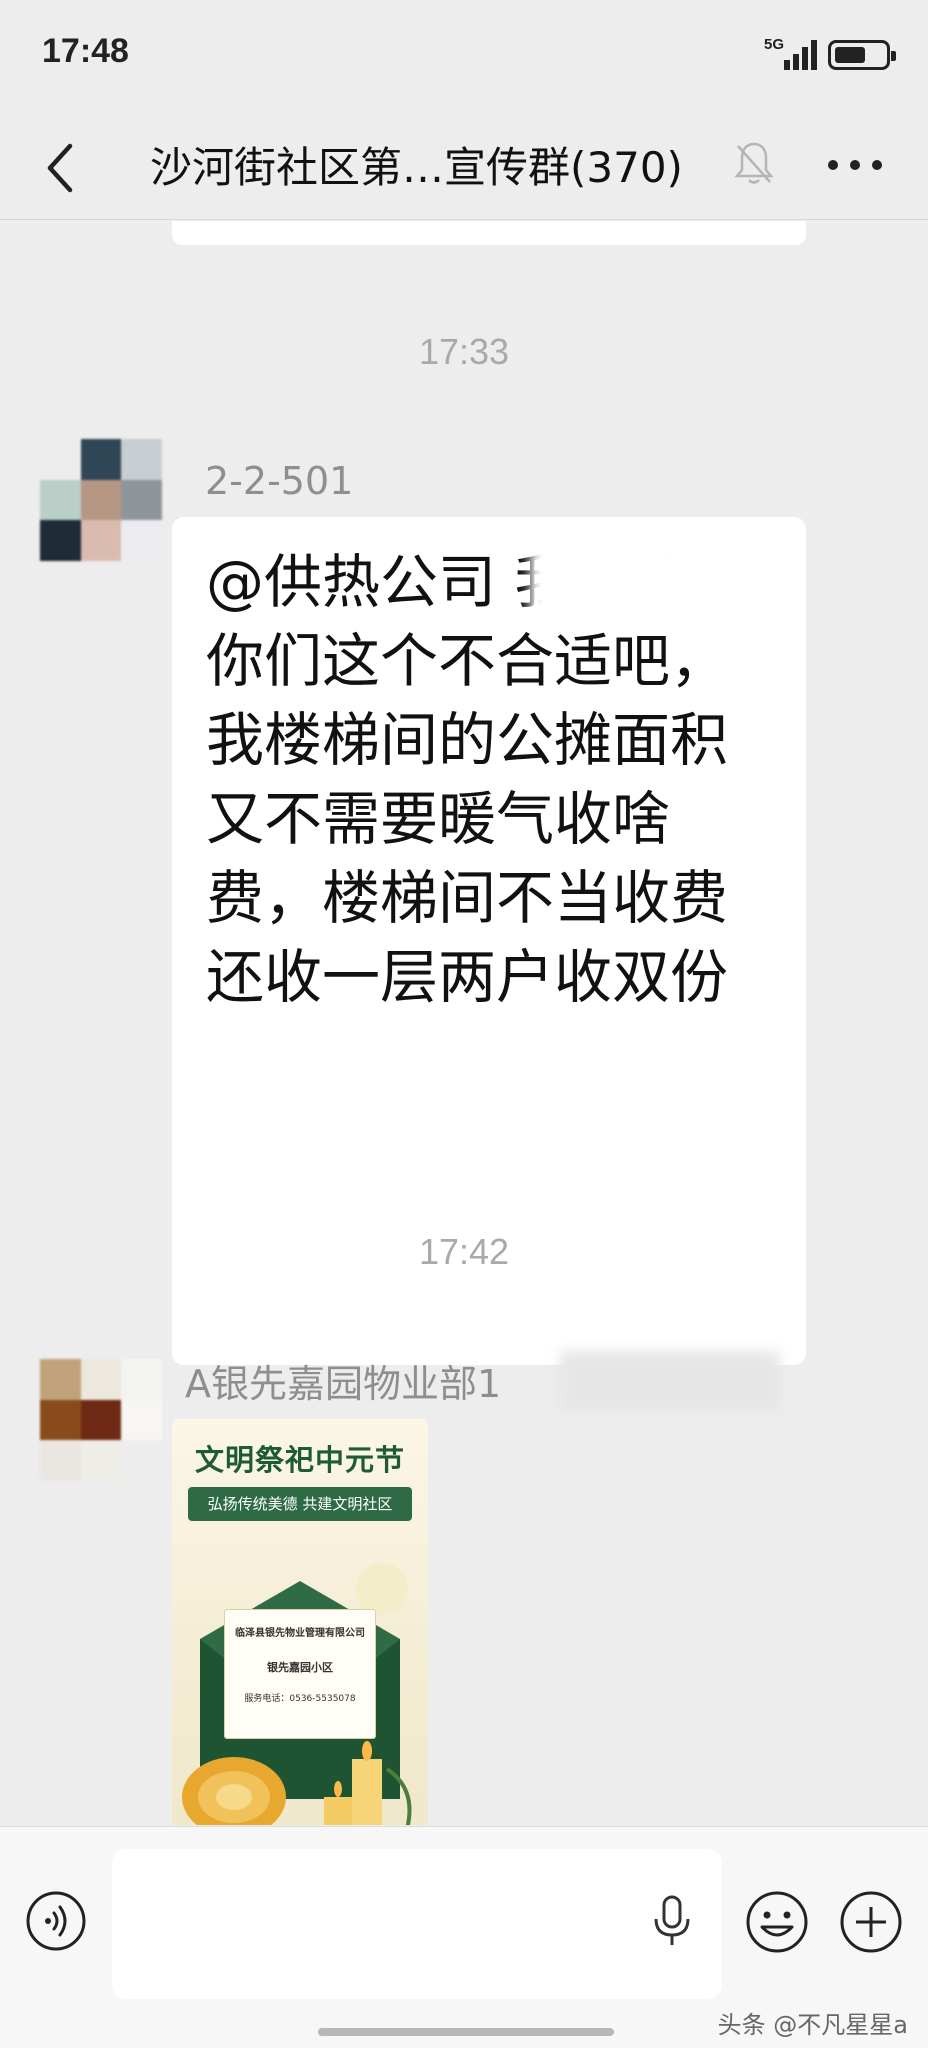 The height and width of the screenshot is (2048, 928). Describe the element at coordinates (774, 44) in the screenshot. I see `network-label: 5G` at that location.